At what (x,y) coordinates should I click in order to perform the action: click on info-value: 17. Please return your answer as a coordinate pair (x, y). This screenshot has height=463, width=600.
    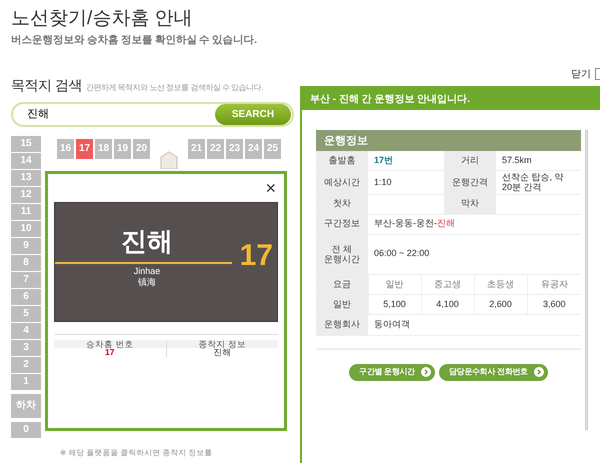
    Looking at the image, I should click on (110, 353).